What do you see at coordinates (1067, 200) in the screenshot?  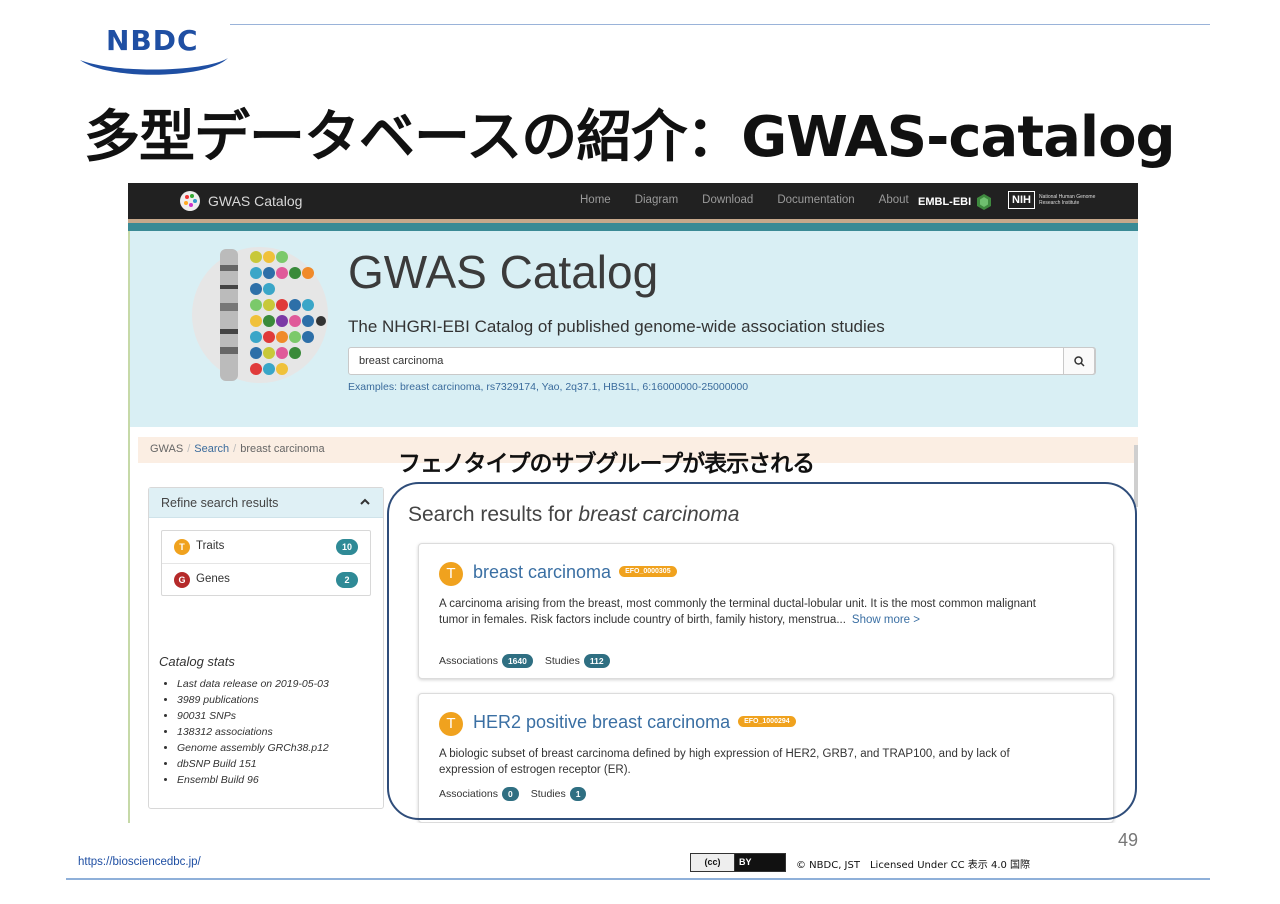 I see `nih-sub-label: National Human Genome Research Institute` at bounding box center [1067, 200].